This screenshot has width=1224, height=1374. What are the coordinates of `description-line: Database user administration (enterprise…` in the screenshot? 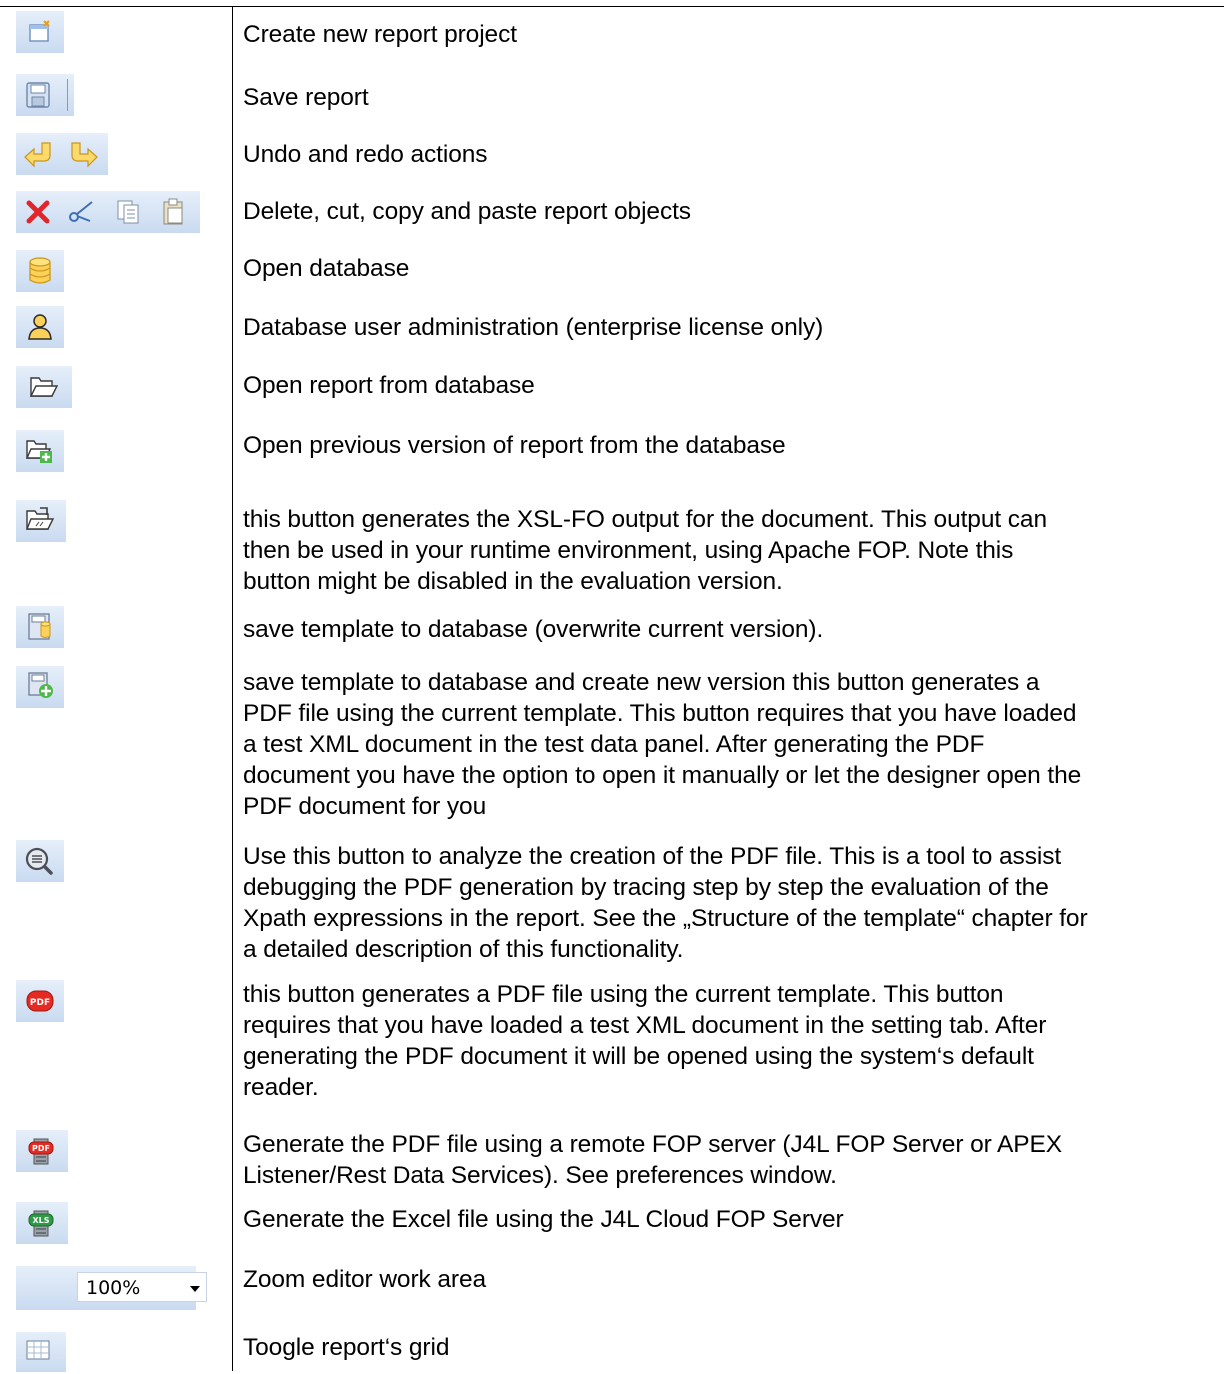 It's located at (533, 327).